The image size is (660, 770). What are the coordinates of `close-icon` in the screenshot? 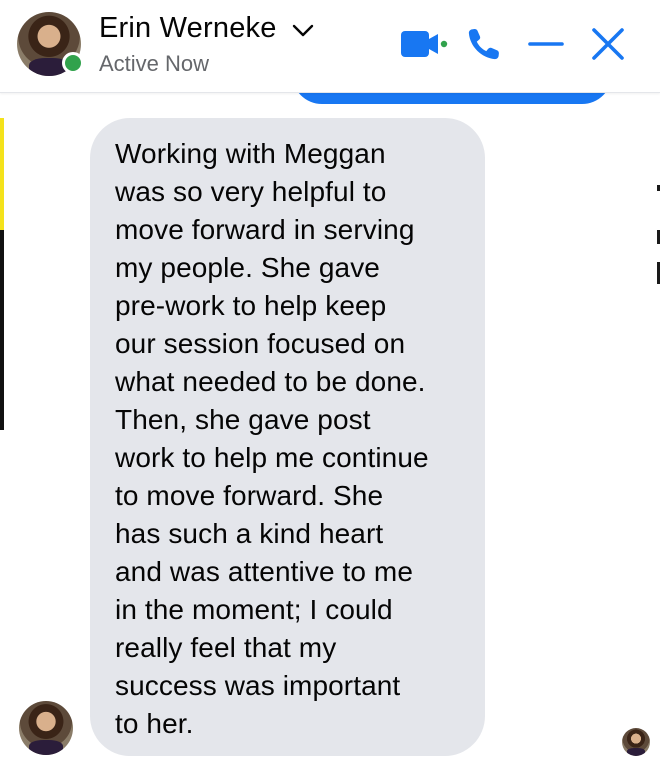 It's located at (608, 44).